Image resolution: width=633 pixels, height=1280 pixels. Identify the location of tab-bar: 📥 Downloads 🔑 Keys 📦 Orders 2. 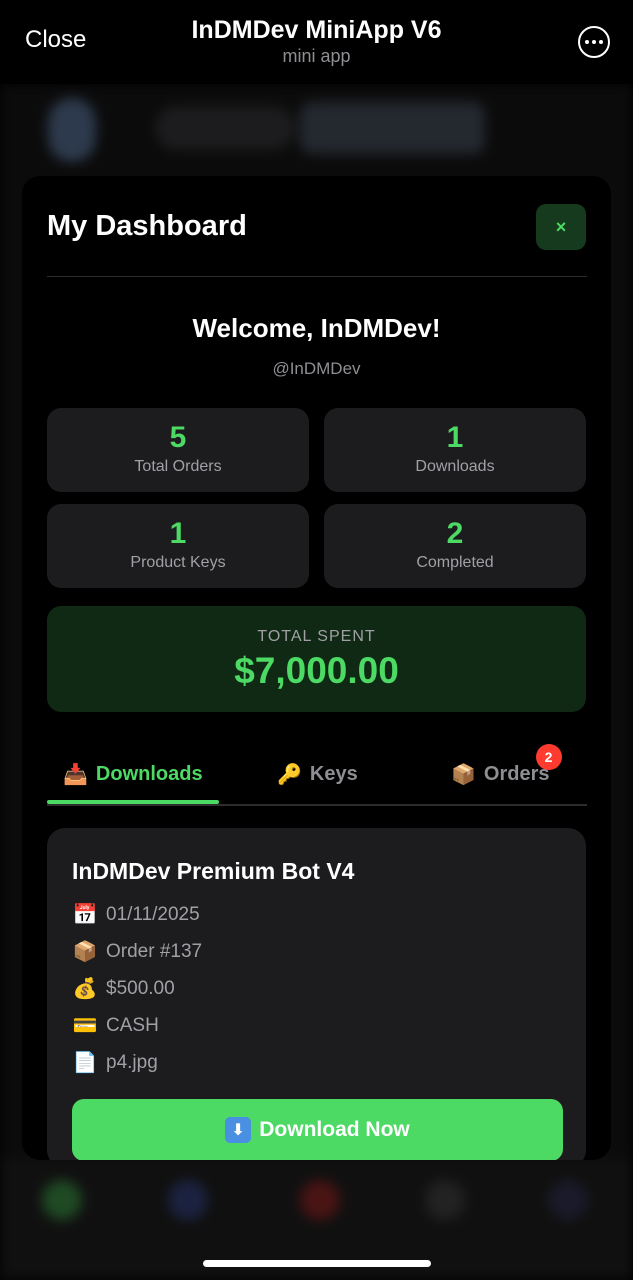
(317, 775).